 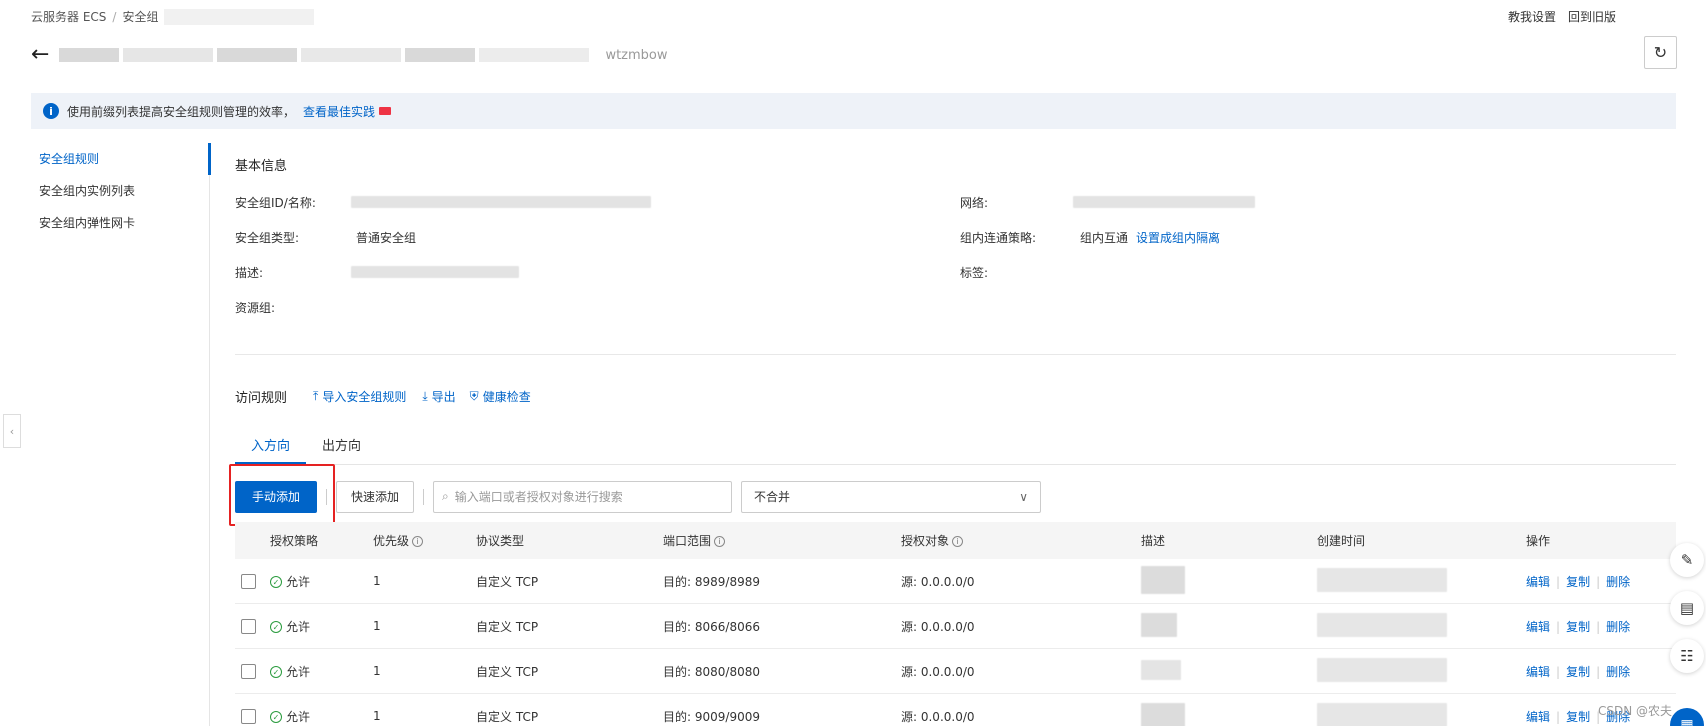 What do you see at coordinates (364, 397) in the screenshot?
I see `import-rules-label: 导入安全组规则` at bounding box center [364, 397].